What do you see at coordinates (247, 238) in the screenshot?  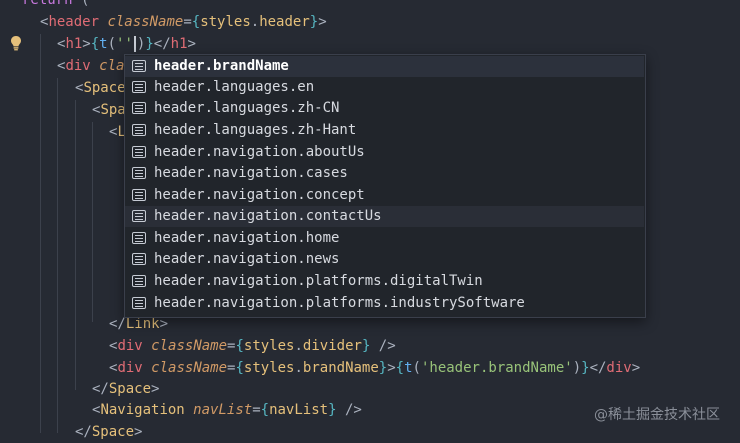 I see `suggestion-label: header.navigation.home` at bounding box center [247, 238].